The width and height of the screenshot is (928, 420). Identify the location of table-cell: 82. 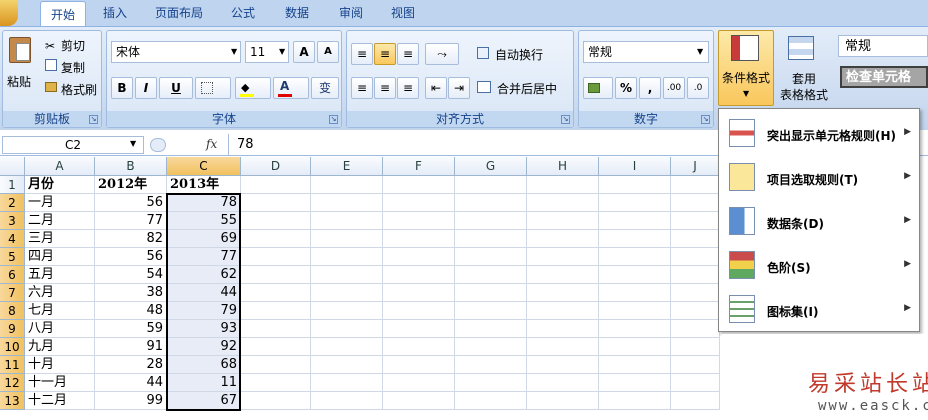
(131, 239).